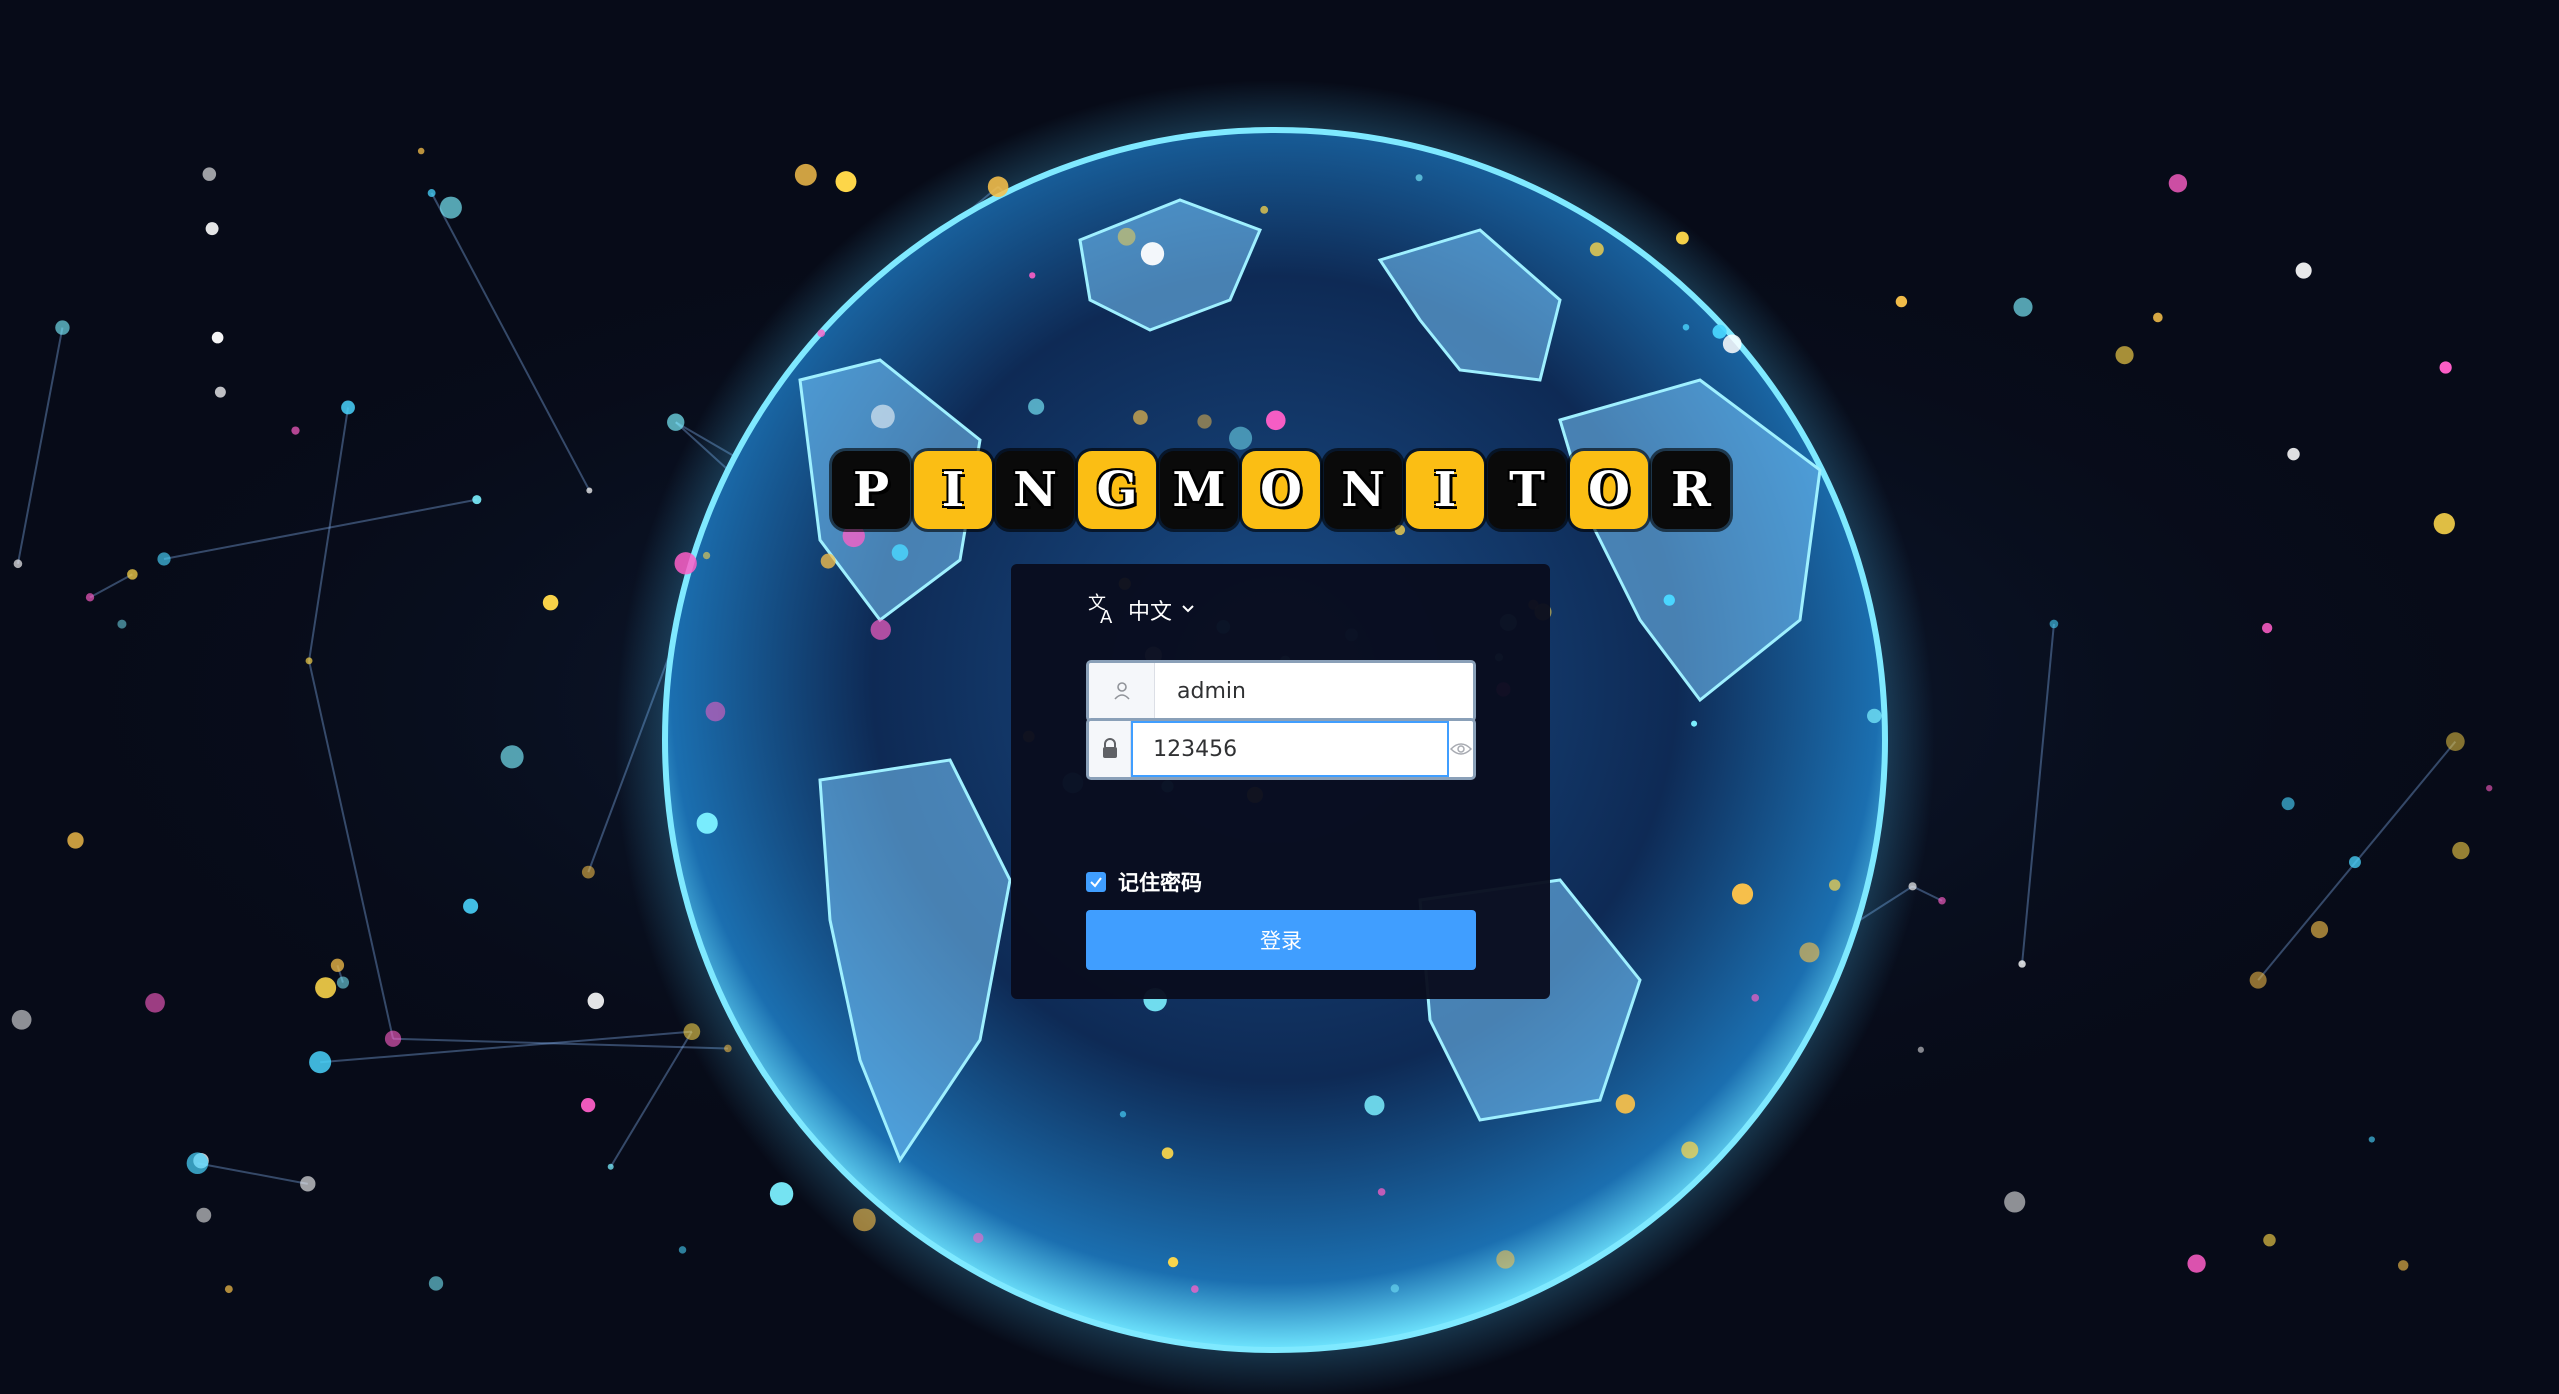 The height and width of the screenshot is (1394, 2559). I want to click on logo-letter-tile: G, so click(1117, 490).